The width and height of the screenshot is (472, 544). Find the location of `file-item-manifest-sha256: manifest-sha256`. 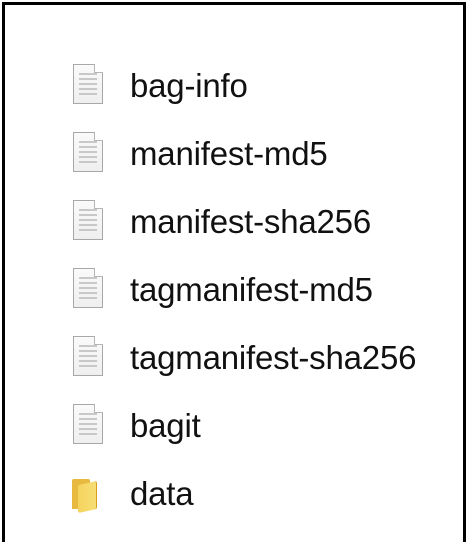

file-item-manifest-sha256: manifest-sha256 is located at coordinates (243, 221).